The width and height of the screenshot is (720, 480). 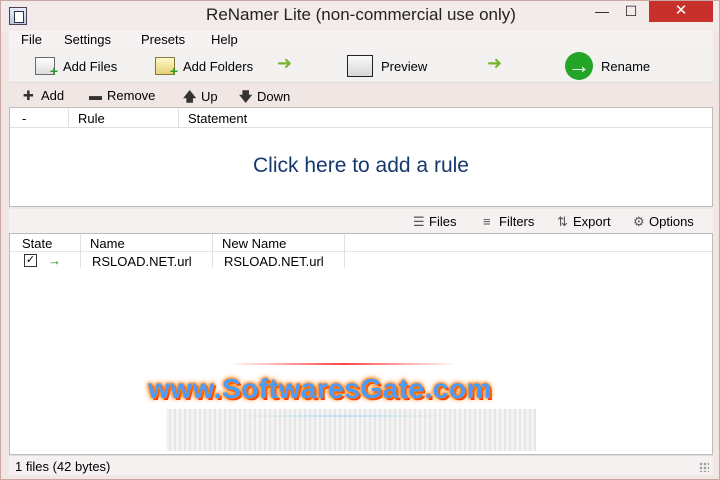 I want to click on filters-menu-label: Filters, so click(x=517, y=221).